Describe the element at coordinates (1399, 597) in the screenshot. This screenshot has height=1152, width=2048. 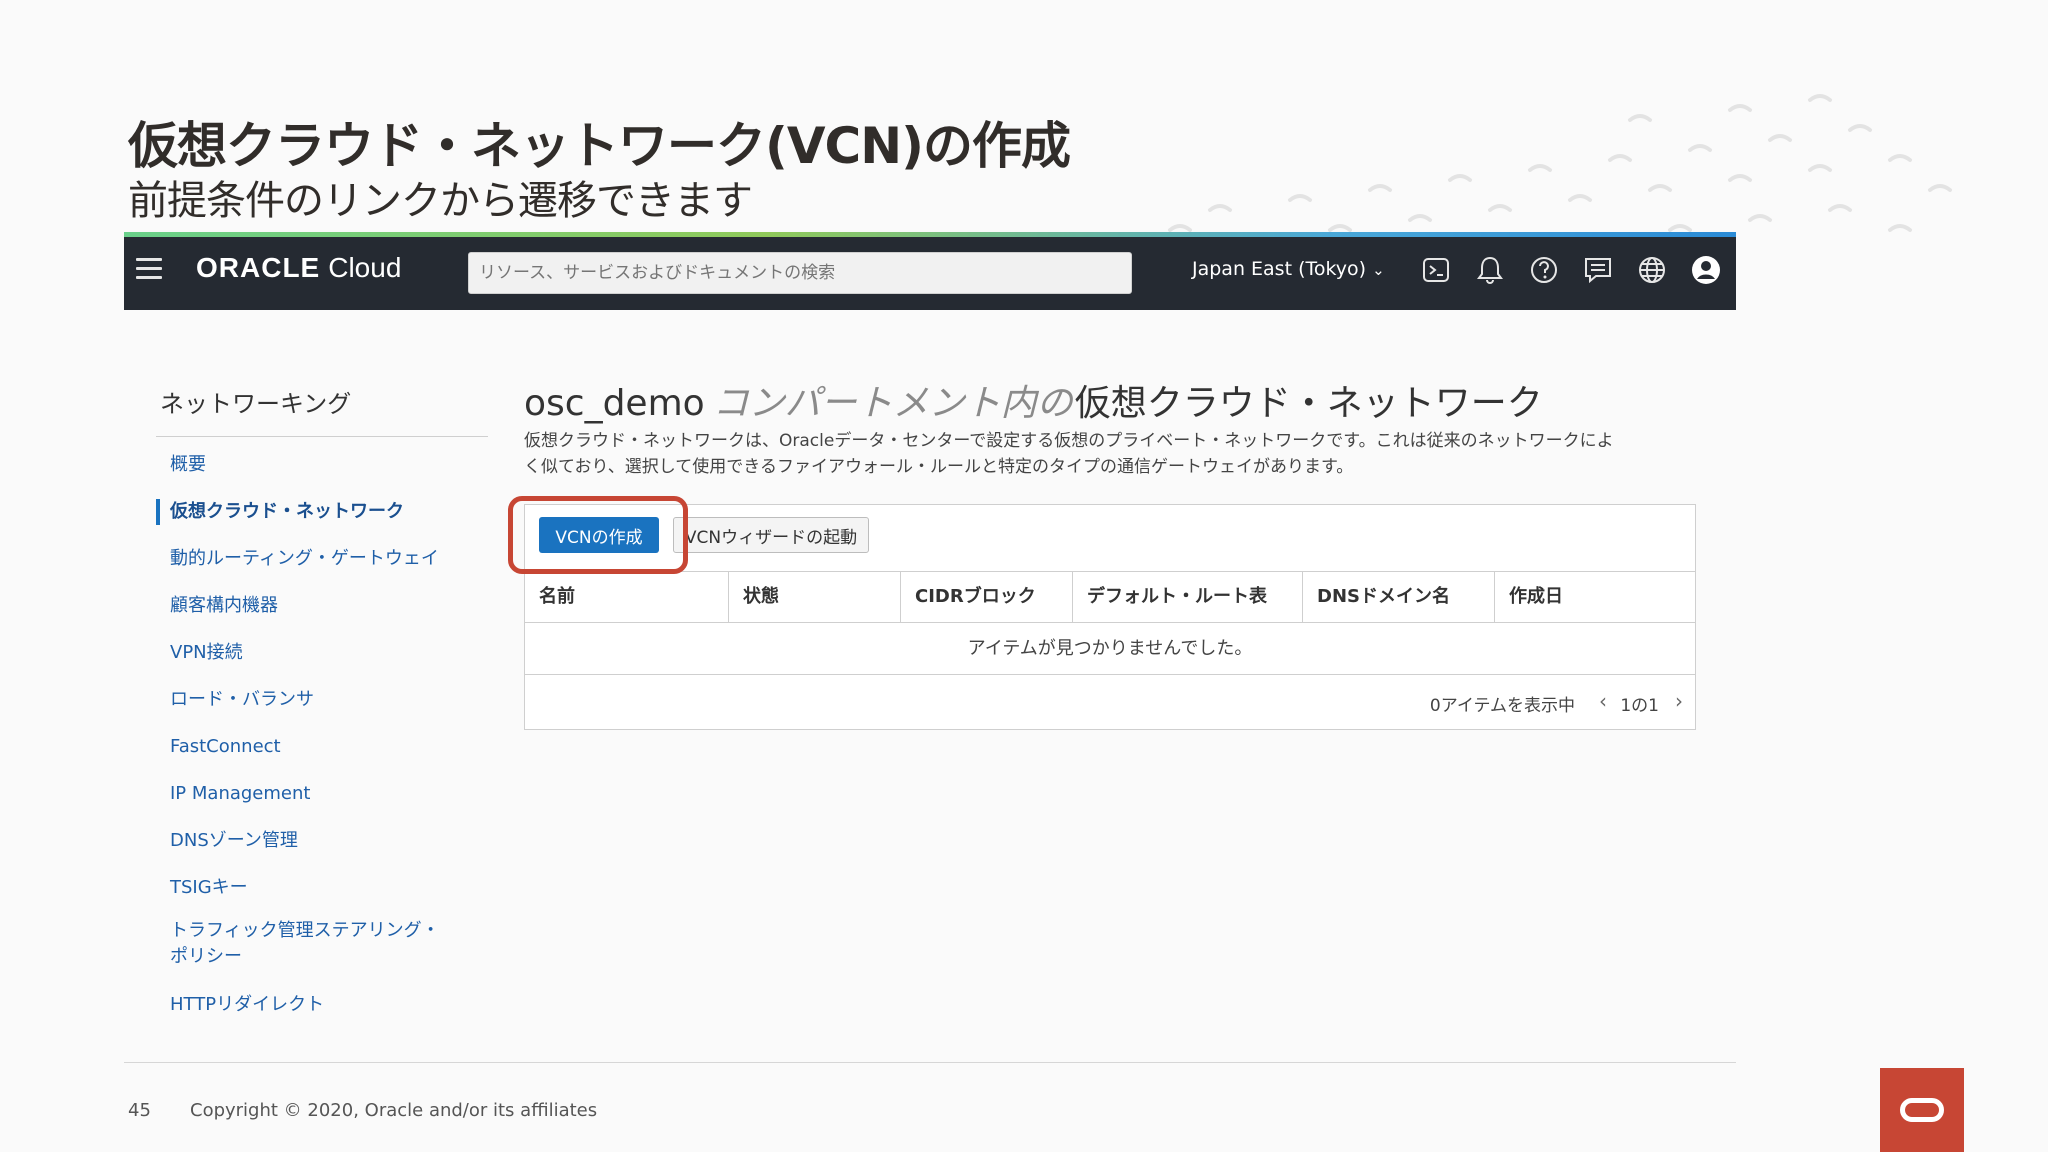
I see `column-header-dns-domain: DNSドメイン名` at that location.